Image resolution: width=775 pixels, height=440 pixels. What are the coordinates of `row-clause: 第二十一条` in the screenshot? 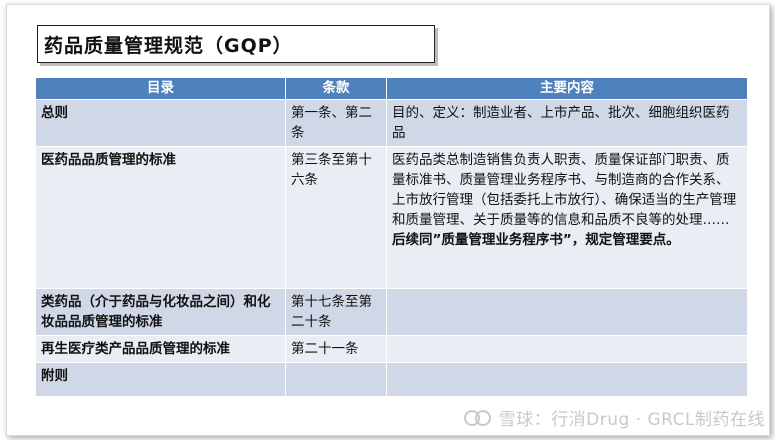 It's located at (336, 349).